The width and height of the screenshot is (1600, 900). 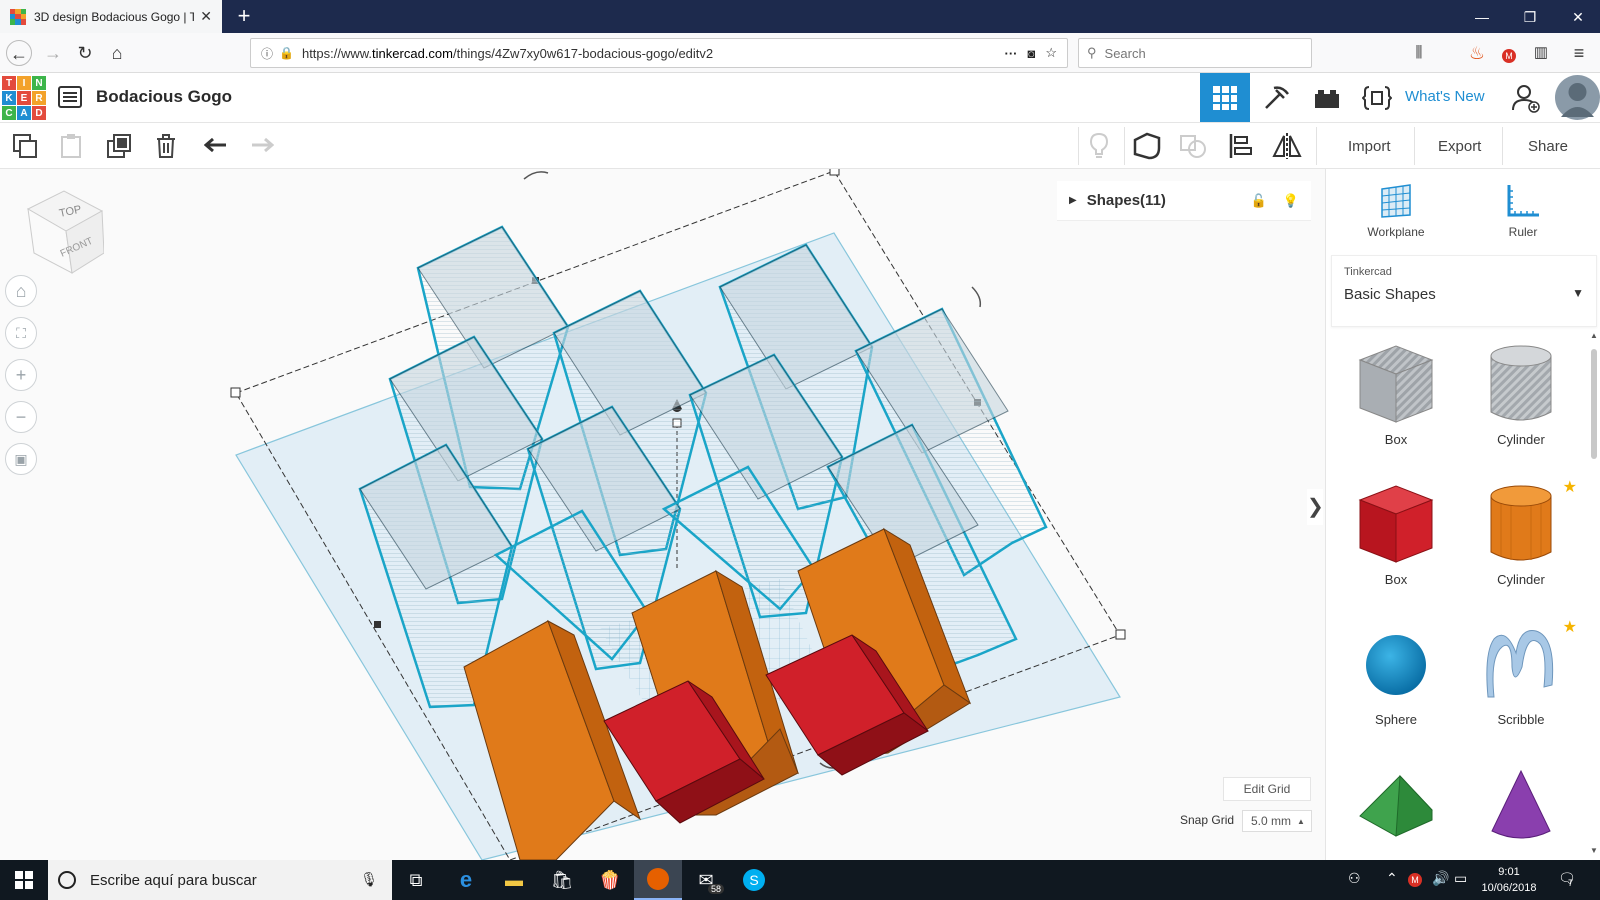 What do you see at coordinates (70, 97) in the screenshot?
I see `design-list-icon` at bounding box center [70, 97].